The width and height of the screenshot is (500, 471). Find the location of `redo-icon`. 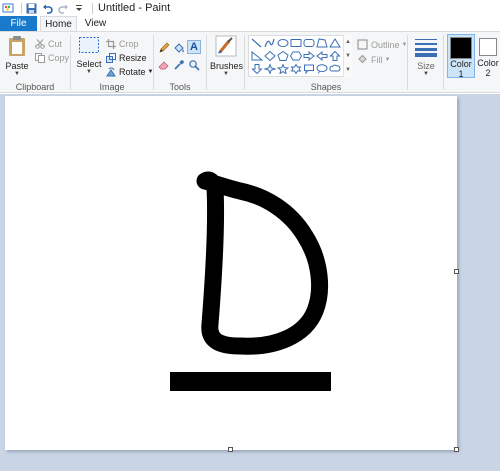

redo-icon is located at coordinates (63, 8).